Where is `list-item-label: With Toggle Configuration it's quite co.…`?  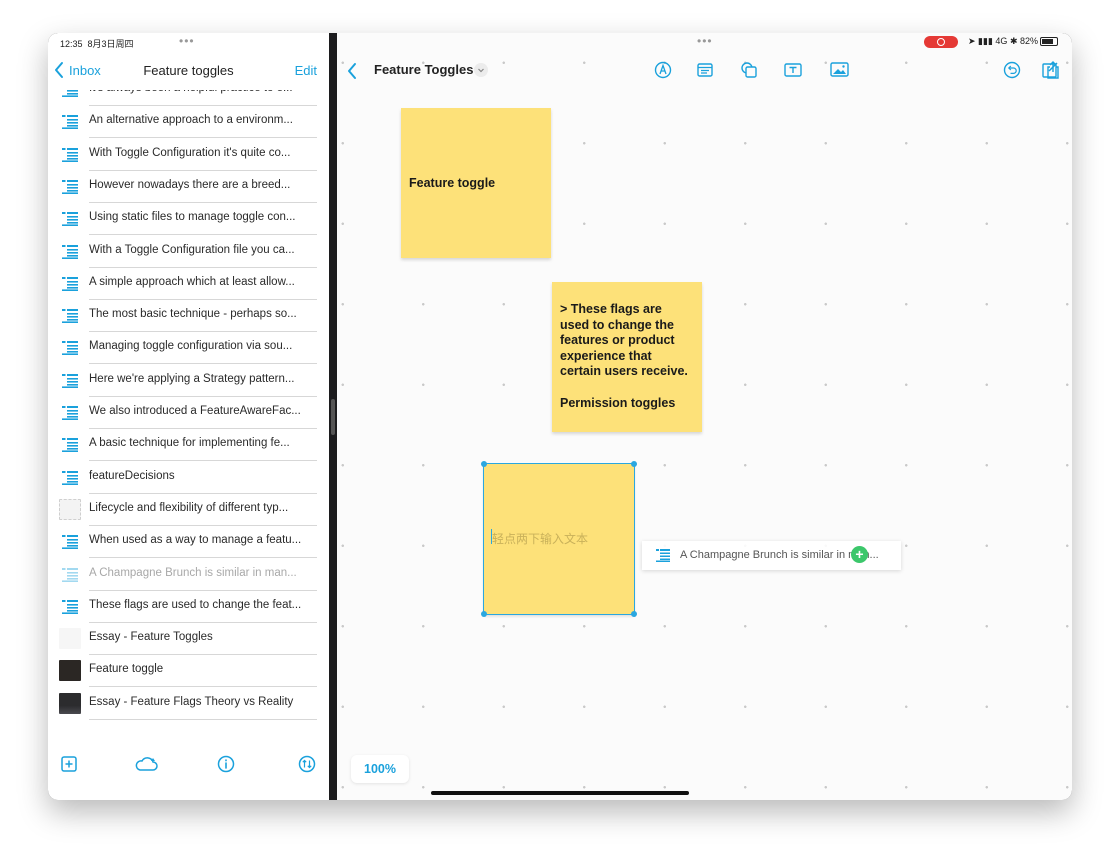 list-item-label: With Toggle Configuration it's quite co.… is located at coordinates (190, 152).